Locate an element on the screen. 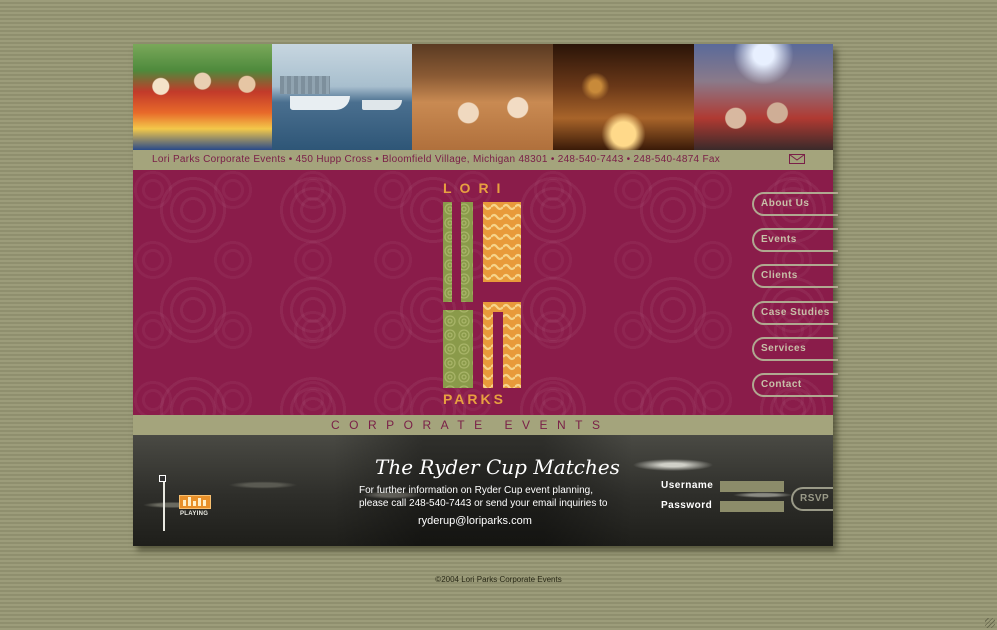 The width and height of the screenshot is (997, 630). nav-label: Events is located at coordinates (779, 239).